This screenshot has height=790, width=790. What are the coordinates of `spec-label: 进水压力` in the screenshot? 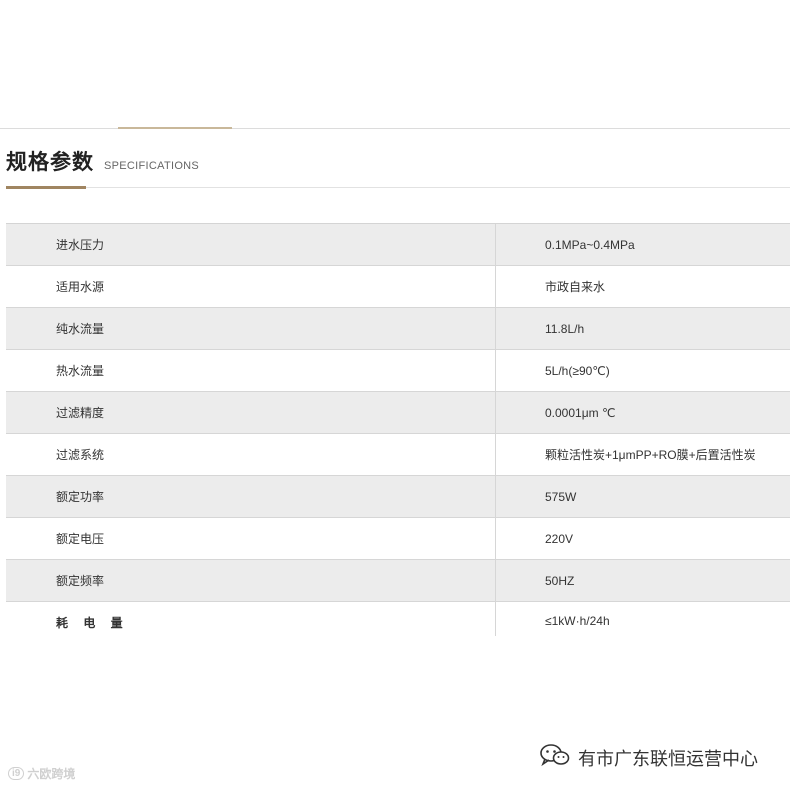 It's located at (251, 244).